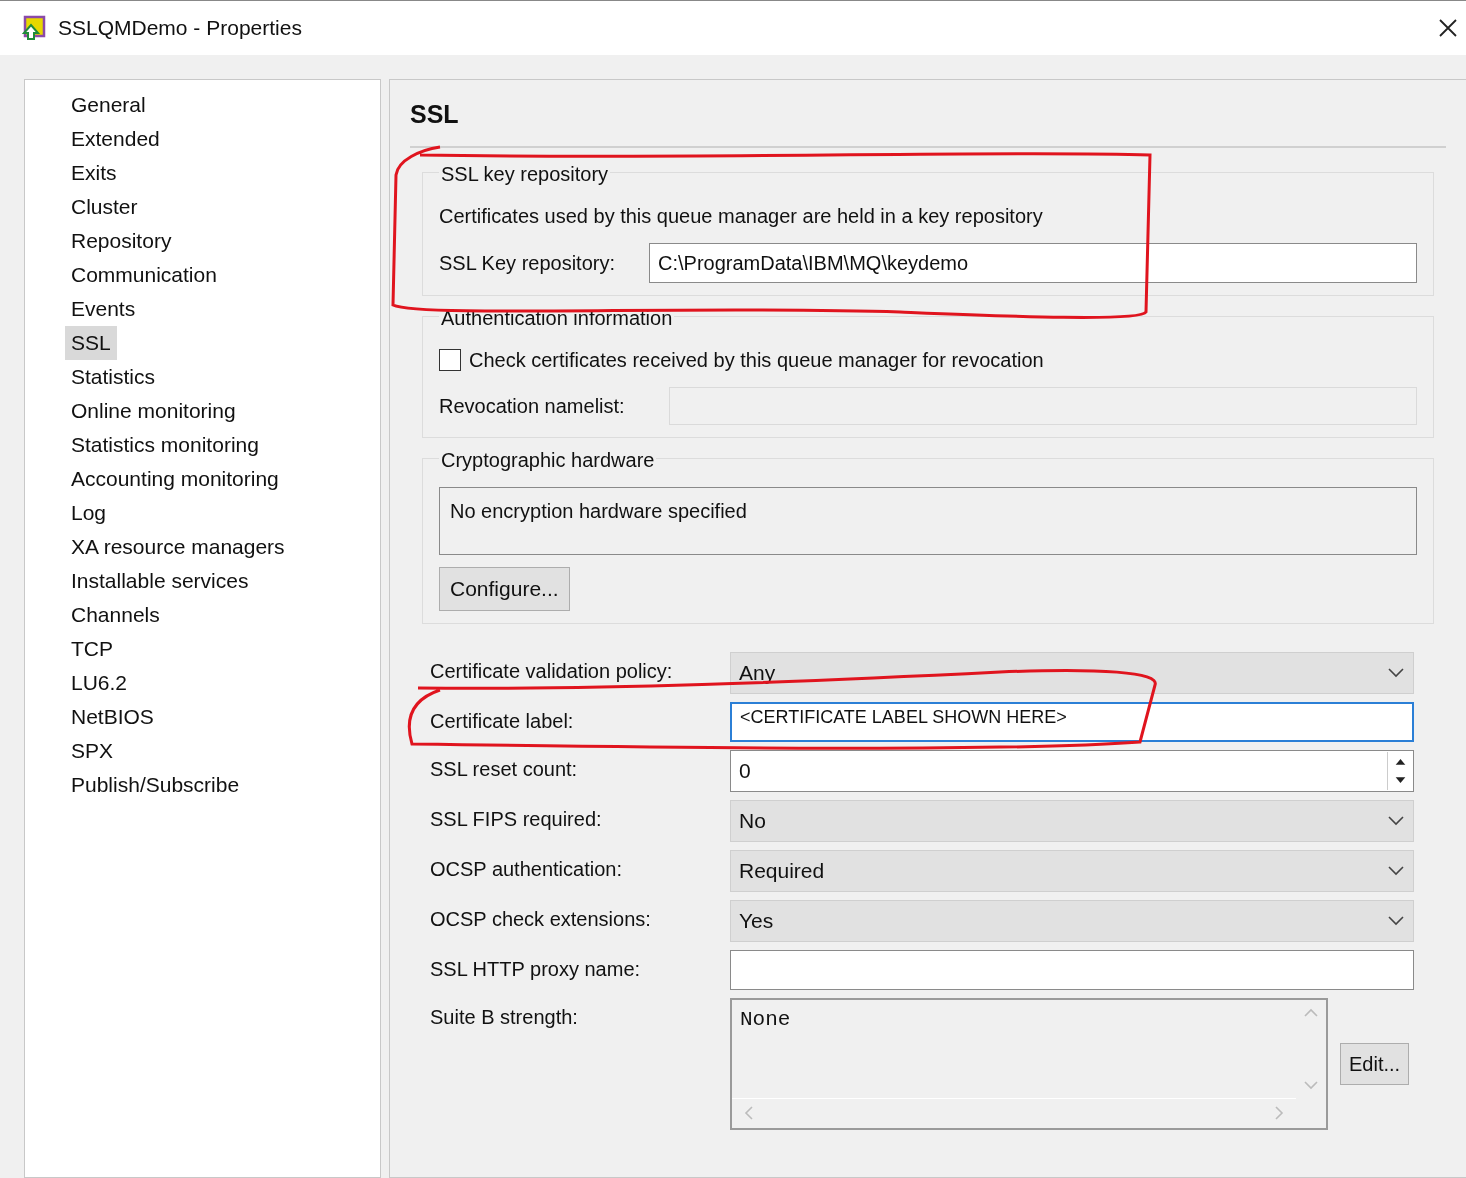 The width and height of the screenshot is (1466, 1178). Describe the element at coordinates (108, 105) in the screenshot. I see `nav-item: General` at that location.